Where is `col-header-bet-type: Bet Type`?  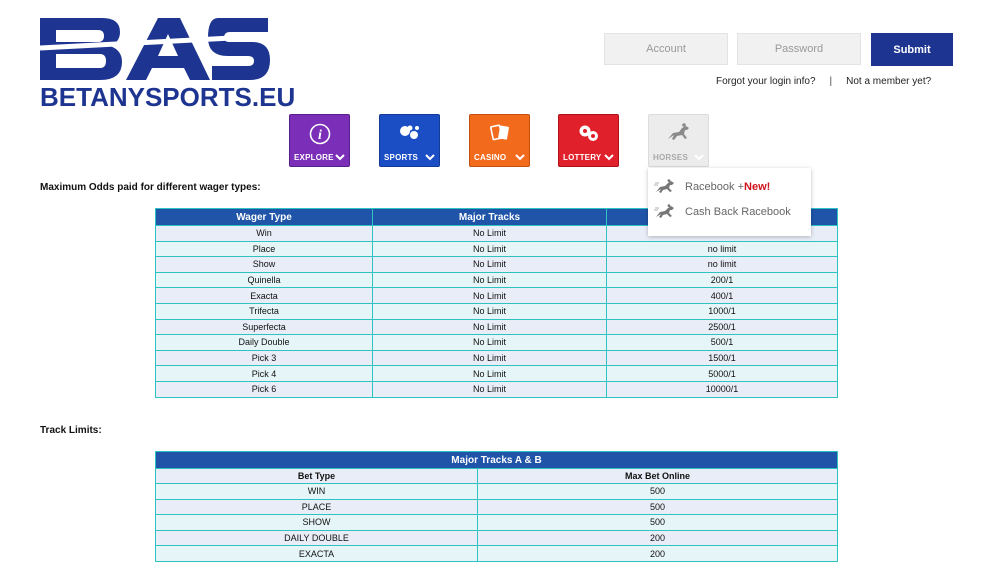 col-header-bet-type: Bet Type is located at coordinates (316, 476).